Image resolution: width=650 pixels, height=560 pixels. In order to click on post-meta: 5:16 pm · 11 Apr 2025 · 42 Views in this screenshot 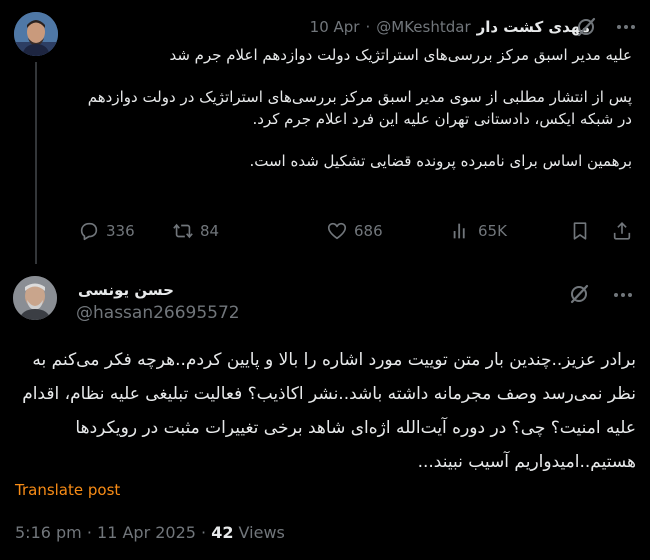, I will do `click(150, 532)`.